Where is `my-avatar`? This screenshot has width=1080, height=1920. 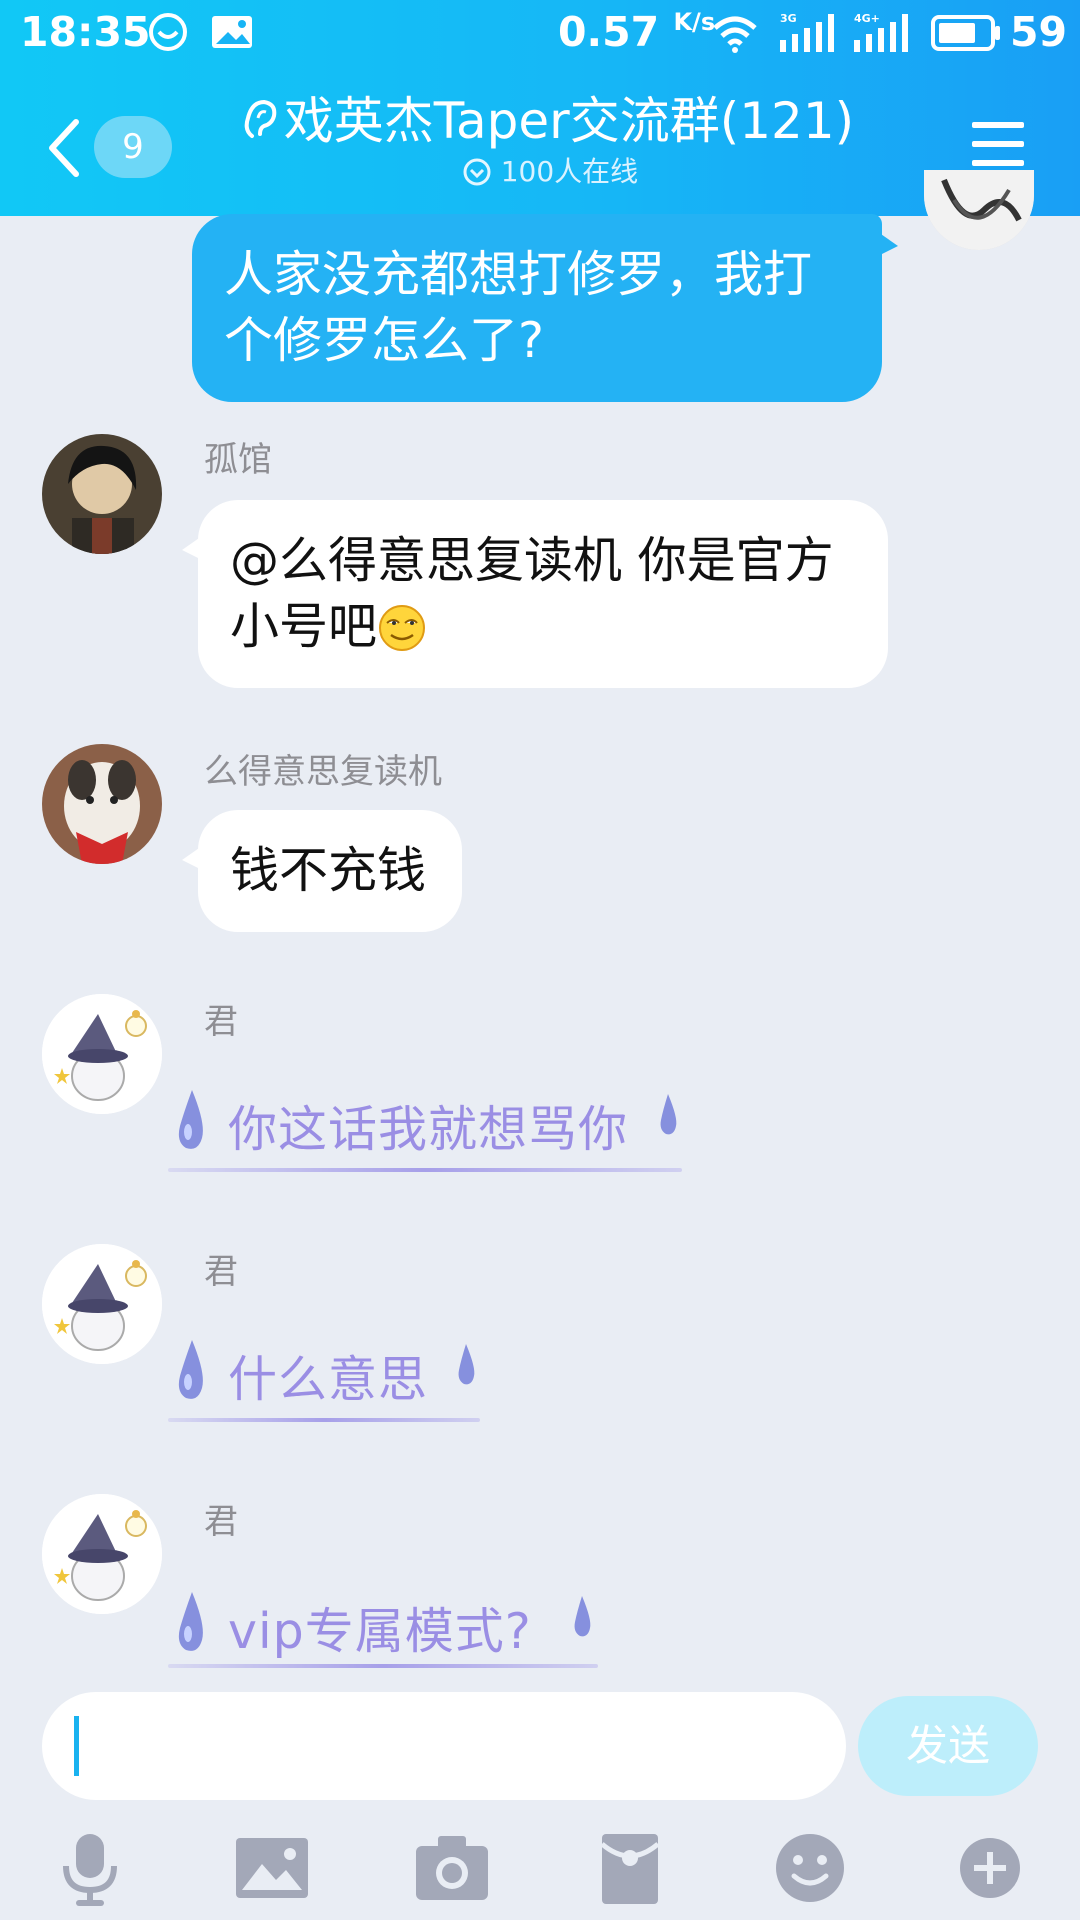
my-avatar is located at coordinates (979, 210).